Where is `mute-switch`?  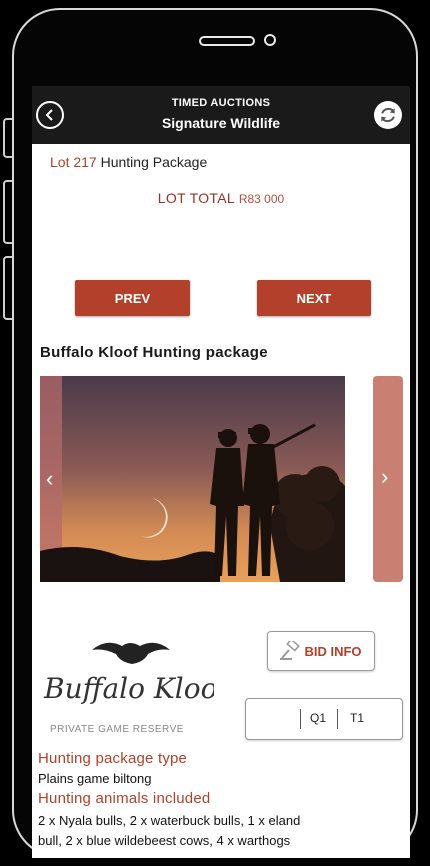 mute-switch is located at coordinates (7, 138).